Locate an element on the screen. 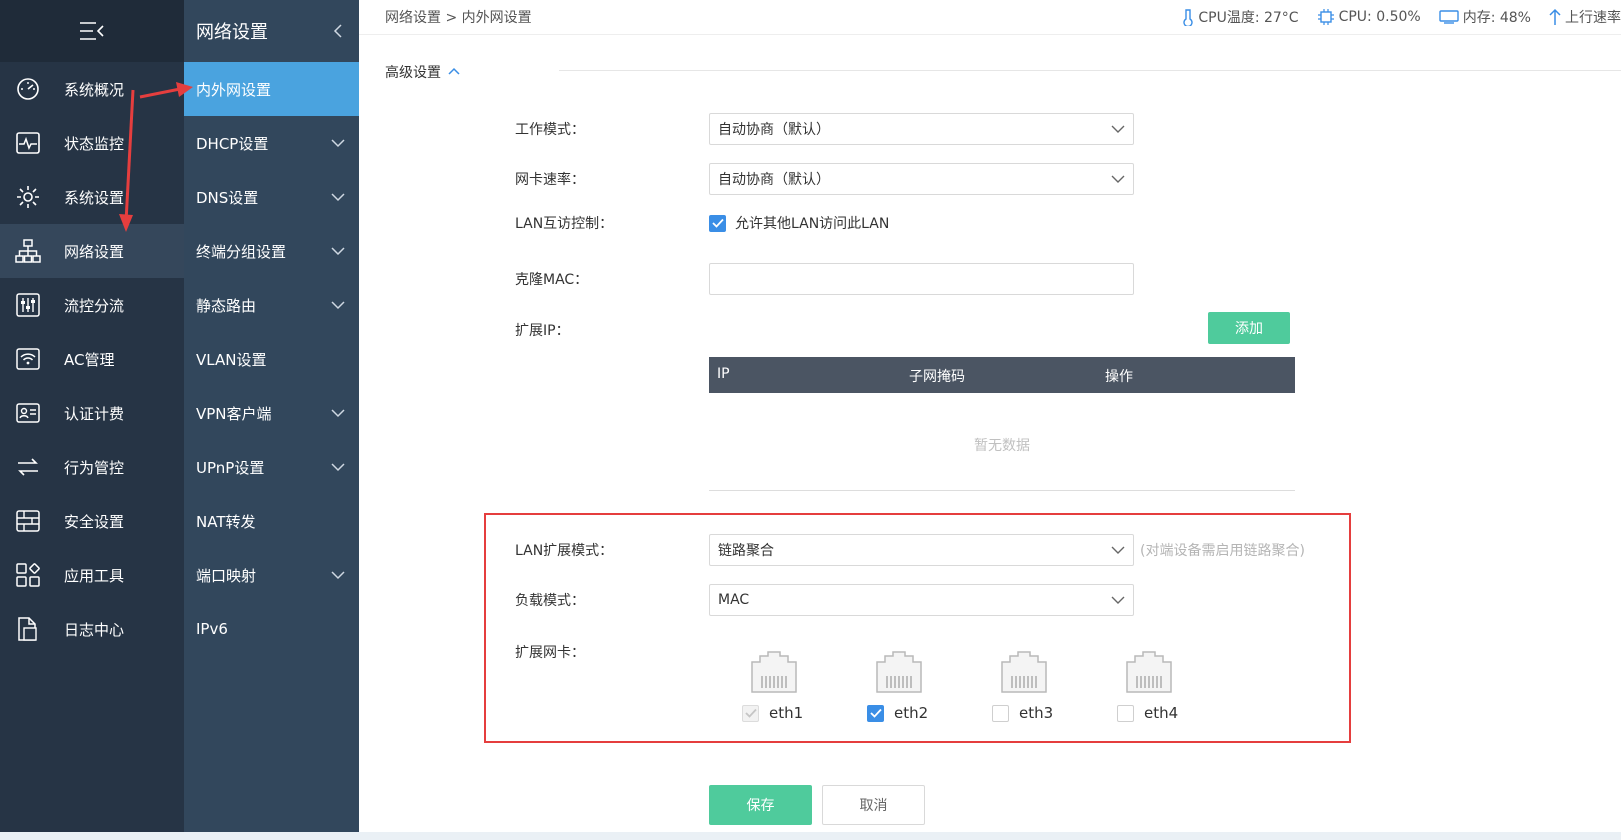 Image resolution: width=1621 pixels, height=840 pixels. nic-speed-row: 网卡速率： 自动协商（默认） is located at coordinates (824, 179).